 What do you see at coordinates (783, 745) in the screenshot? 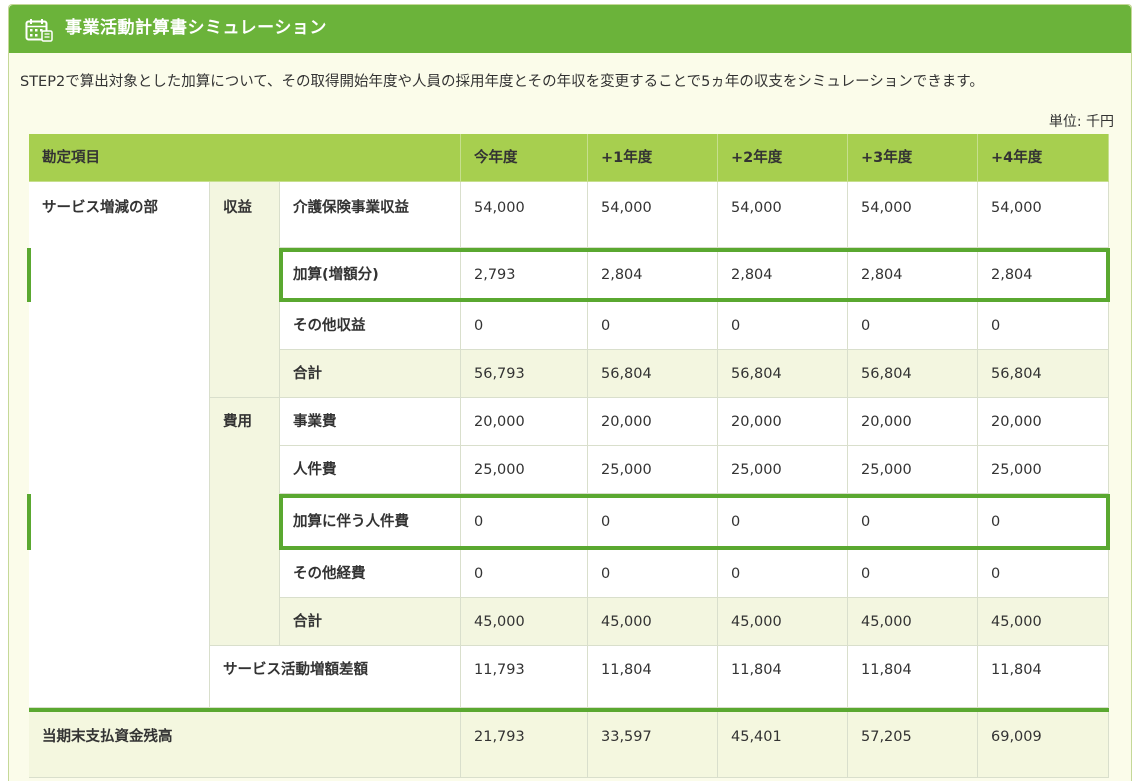
I see `row-value: 45,401` at bounding box center [783, 745].